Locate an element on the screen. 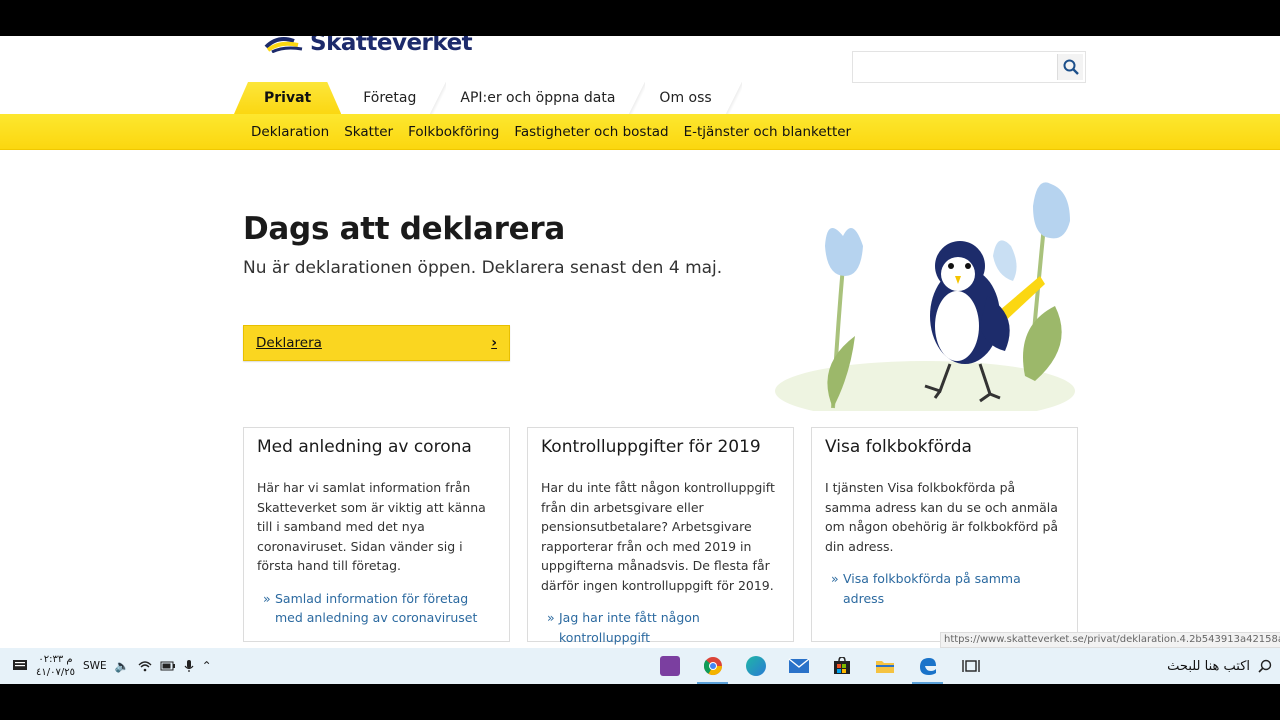 Image resolution: width=1280 pixels, height=720 pixels. taskbar-mail is located at coordinates (798, 666).